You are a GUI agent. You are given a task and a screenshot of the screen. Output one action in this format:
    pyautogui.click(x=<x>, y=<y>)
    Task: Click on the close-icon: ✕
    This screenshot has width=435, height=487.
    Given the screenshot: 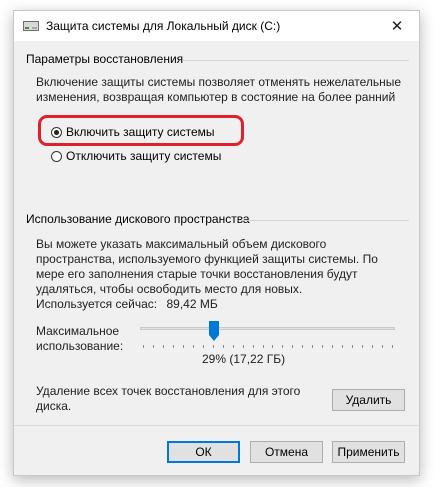 What is the action you would take?
    pyautogui.click(x=397, y=26)
    